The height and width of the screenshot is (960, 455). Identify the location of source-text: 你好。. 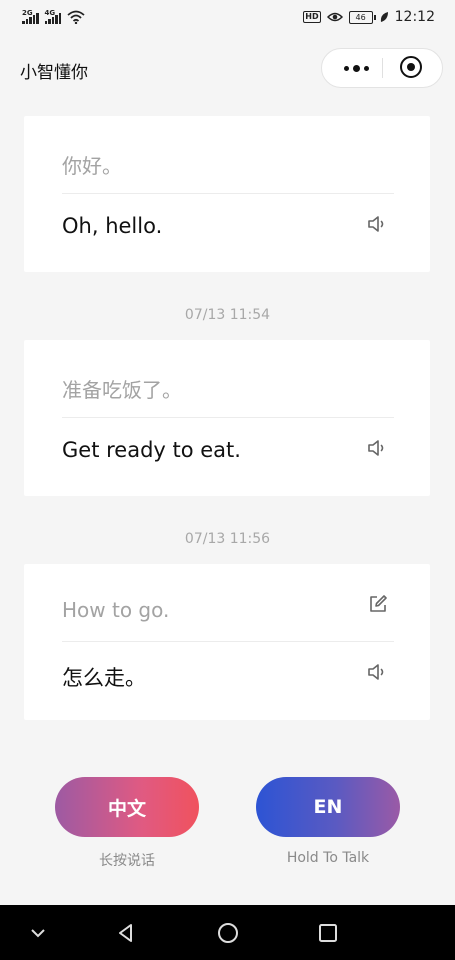
(92, 166).